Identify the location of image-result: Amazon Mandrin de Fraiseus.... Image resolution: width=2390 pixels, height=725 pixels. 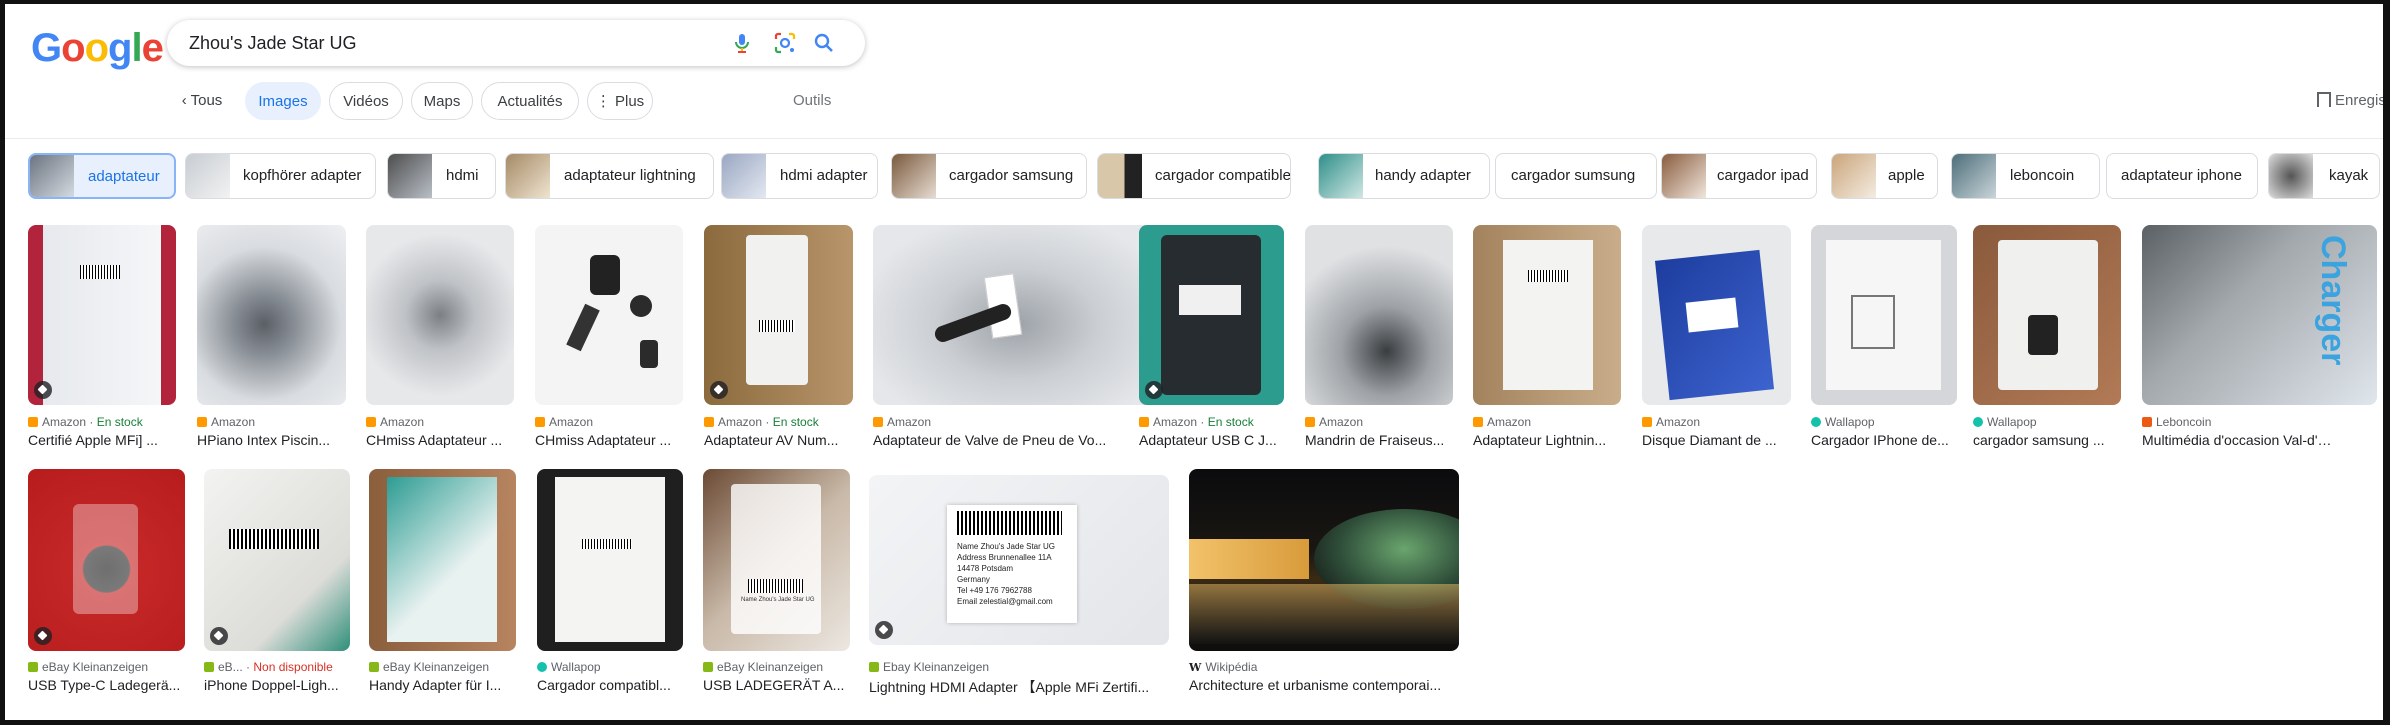
(1381, 336).